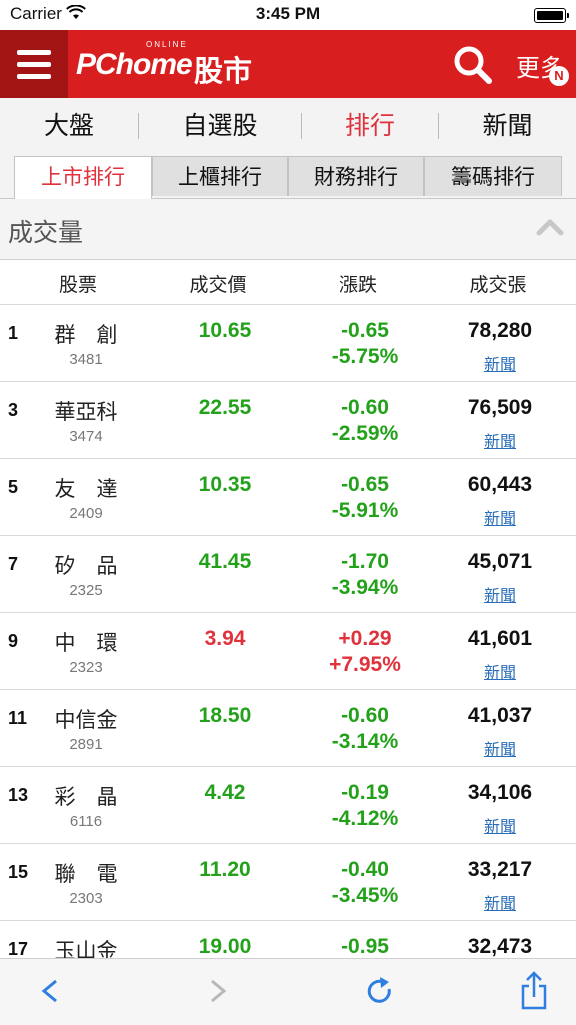  Describe the element at coordinates (50, 991) in the screenshot. I see `back-chevron-icon` at that location.